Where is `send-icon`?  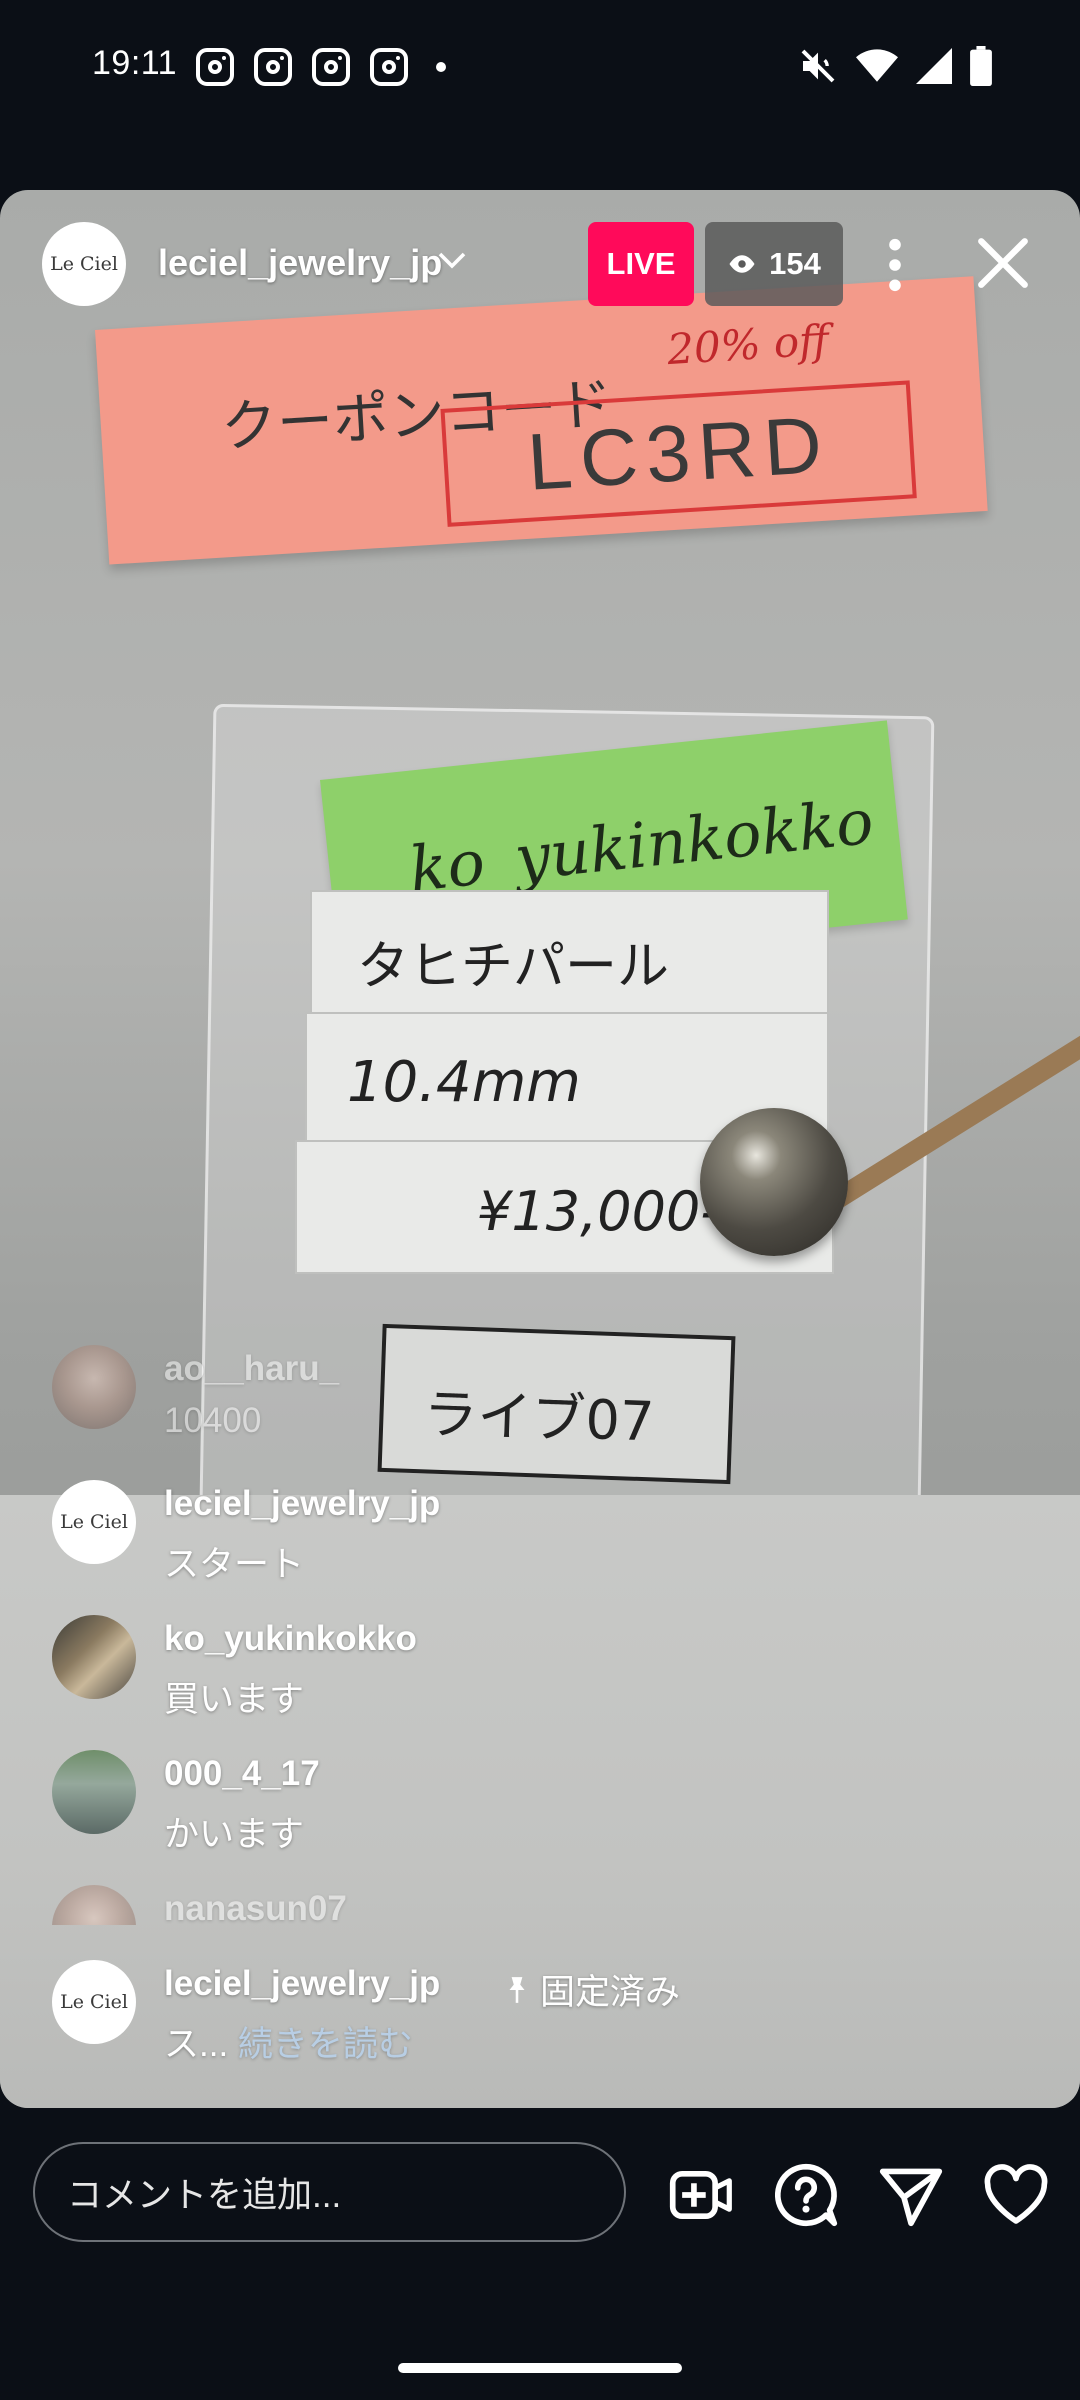
send-icon is located at coordinates (911, 2195).